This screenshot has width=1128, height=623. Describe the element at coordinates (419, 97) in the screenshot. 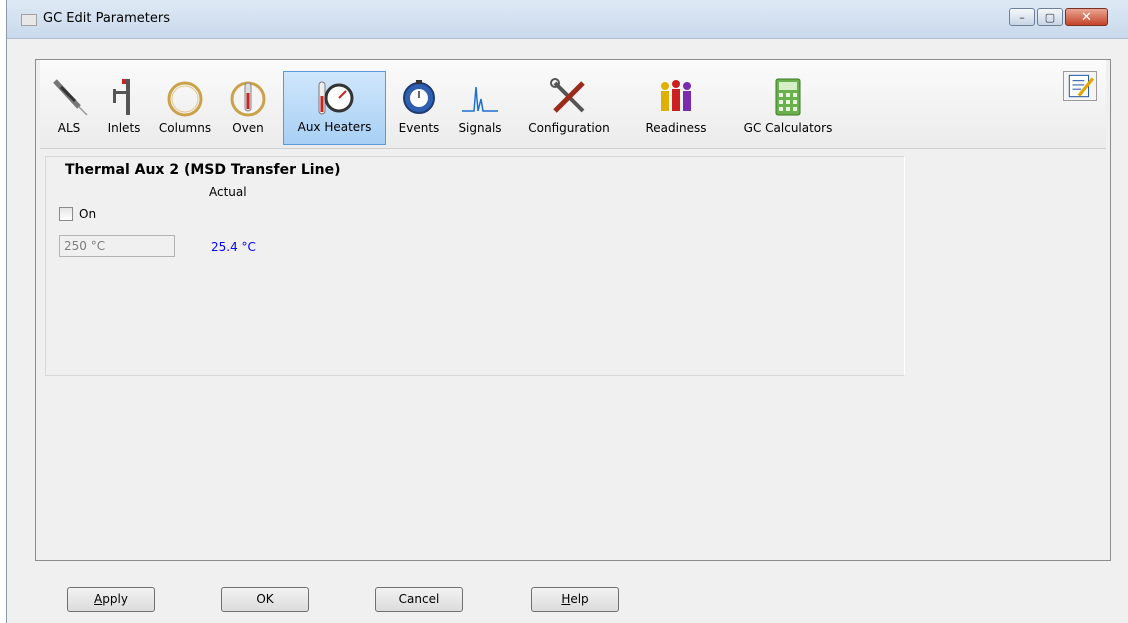

I see `stopwatch-icon` at that location.